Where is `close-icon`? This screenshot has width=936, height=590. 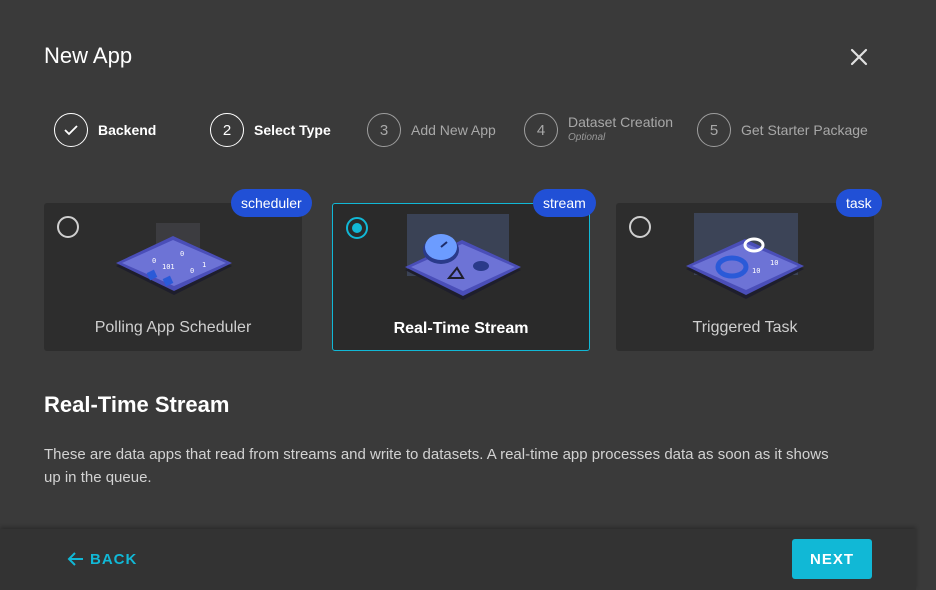 close-icon is located at coordinates (859, 57).